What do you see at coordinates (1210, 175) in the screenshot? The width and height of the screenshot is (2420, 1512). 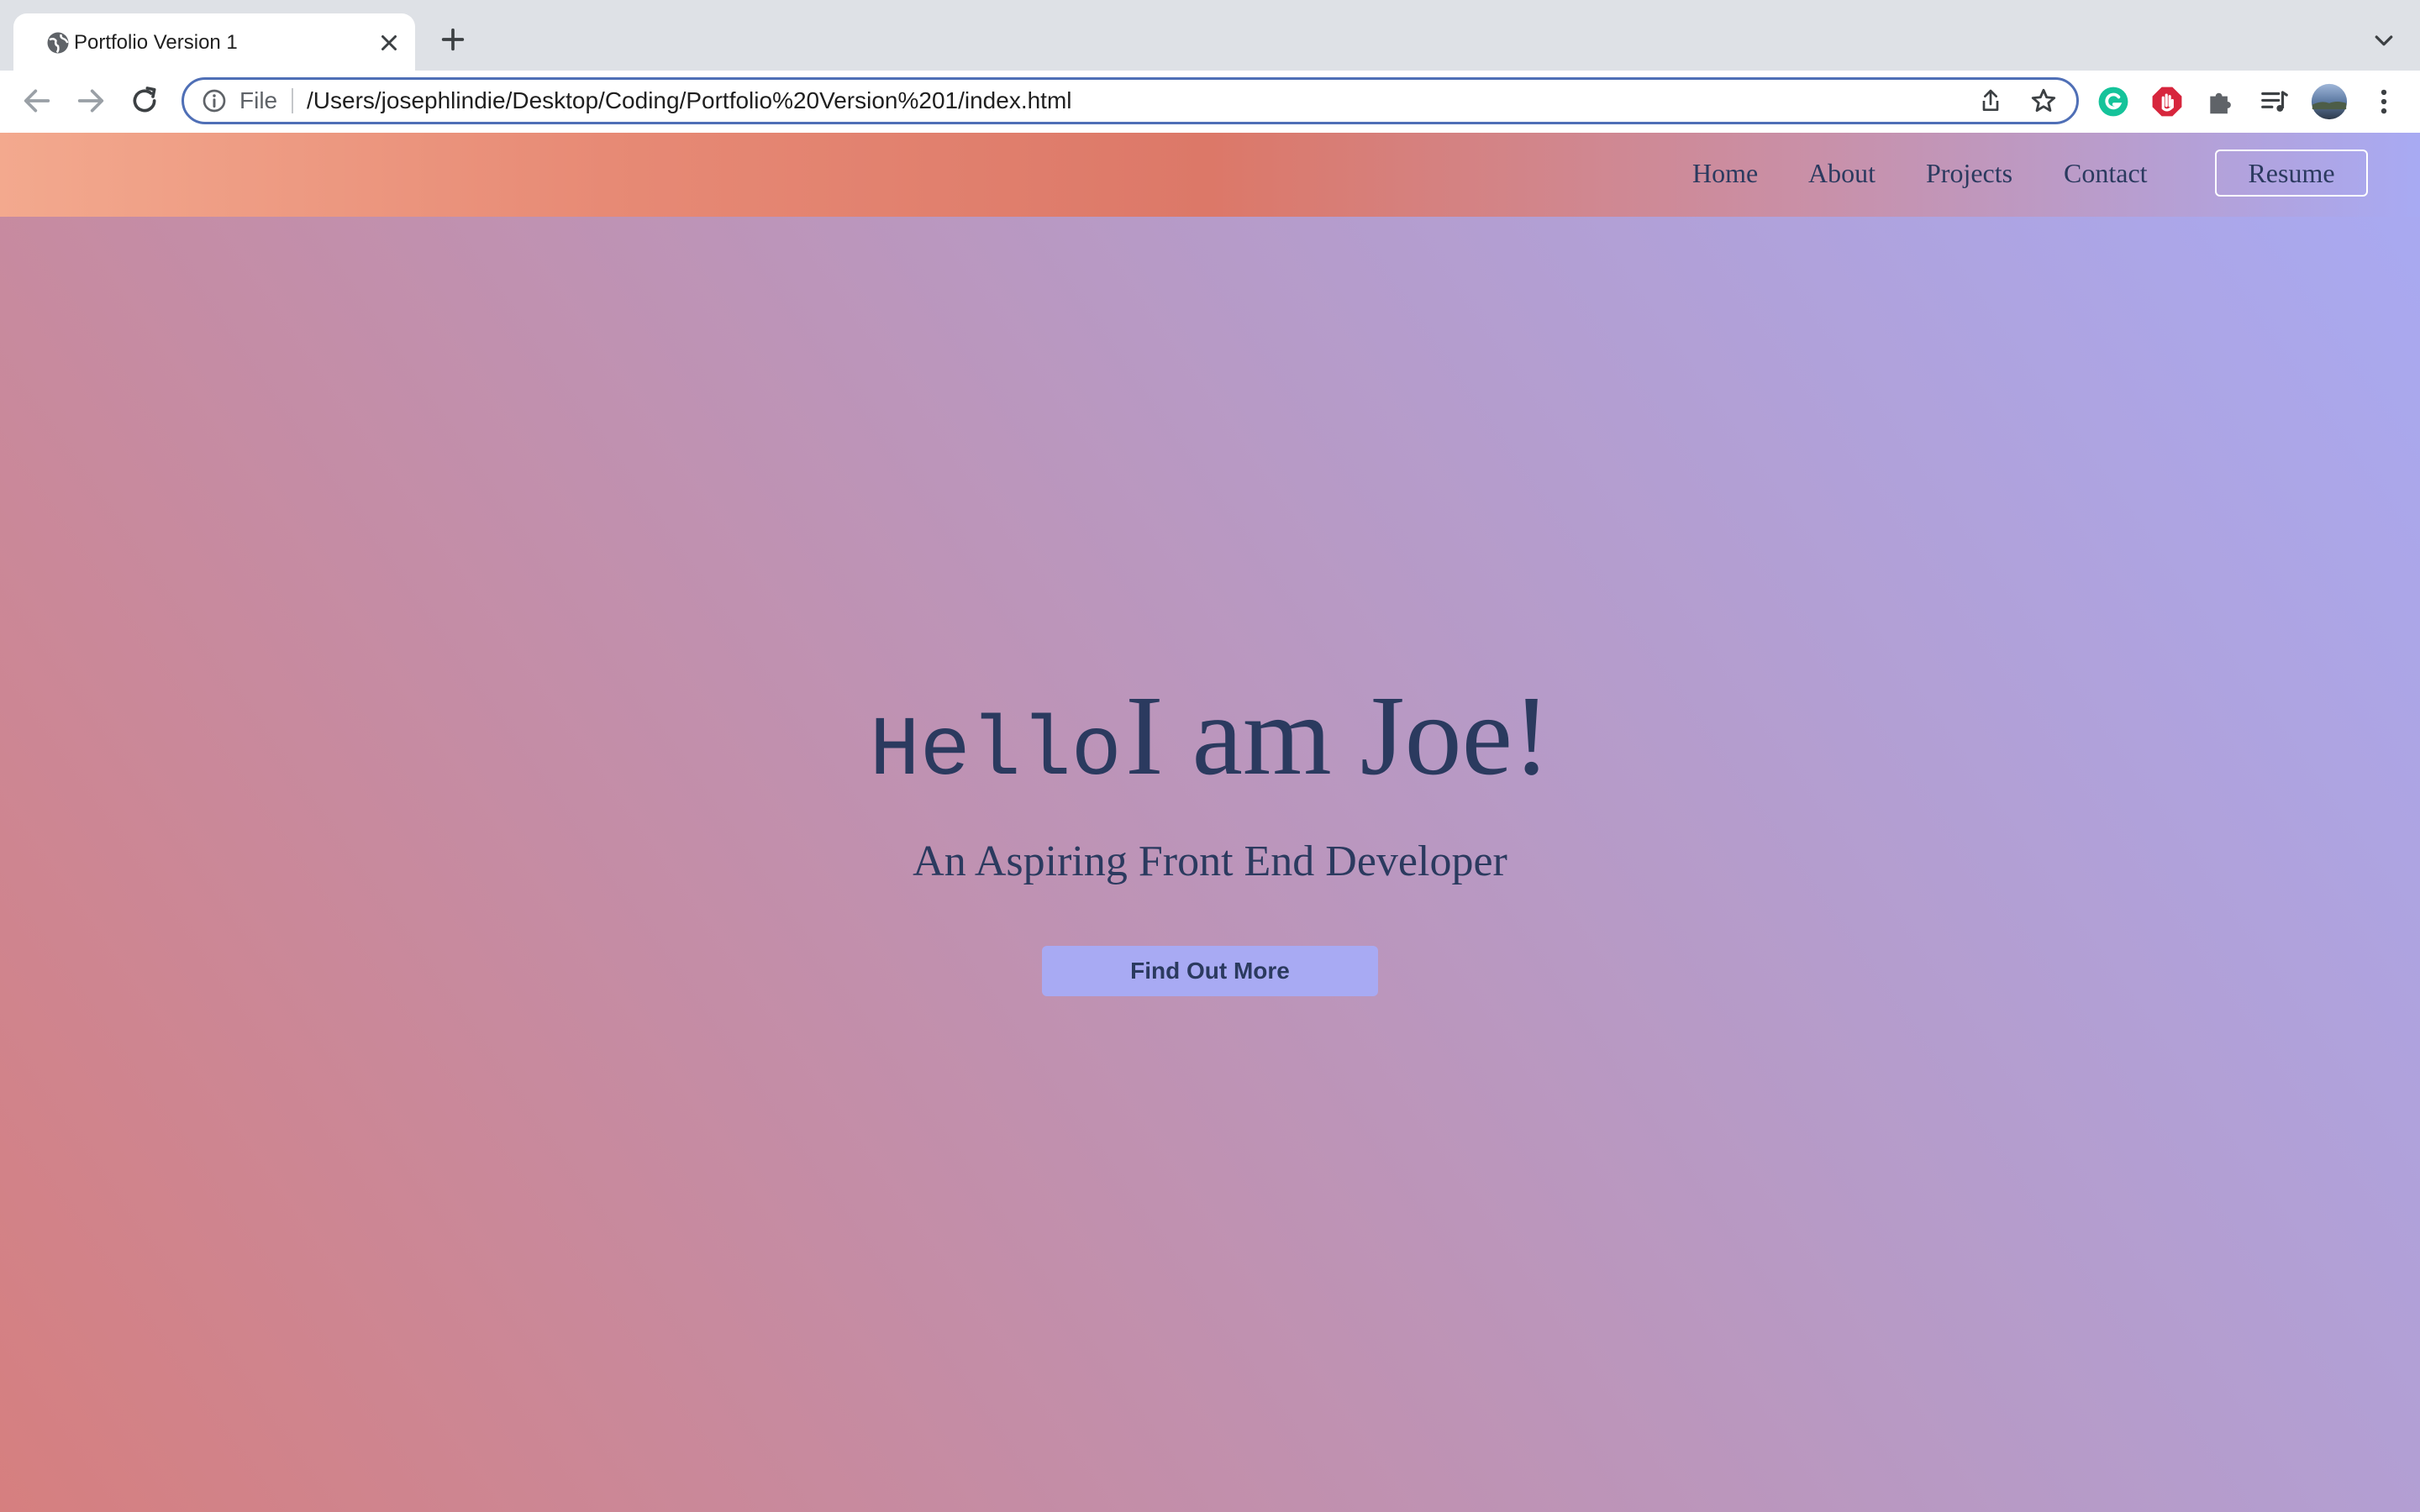 I see `site-navbar: Home About Projects Contact Resume` at bounding box center [1210, 175].